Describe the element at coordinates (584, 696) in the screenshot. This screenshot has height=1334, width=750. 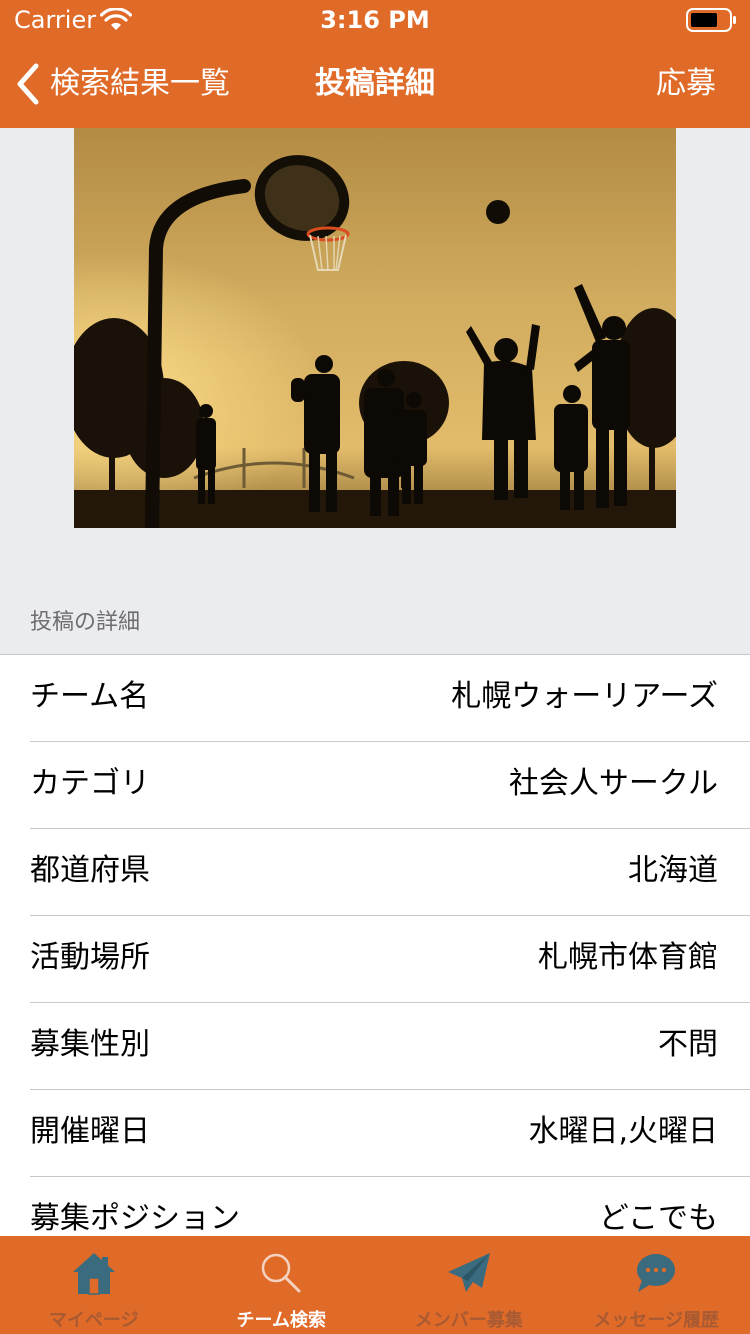
I see `detail-value: 札幌ウォーリアーズ` at that location.